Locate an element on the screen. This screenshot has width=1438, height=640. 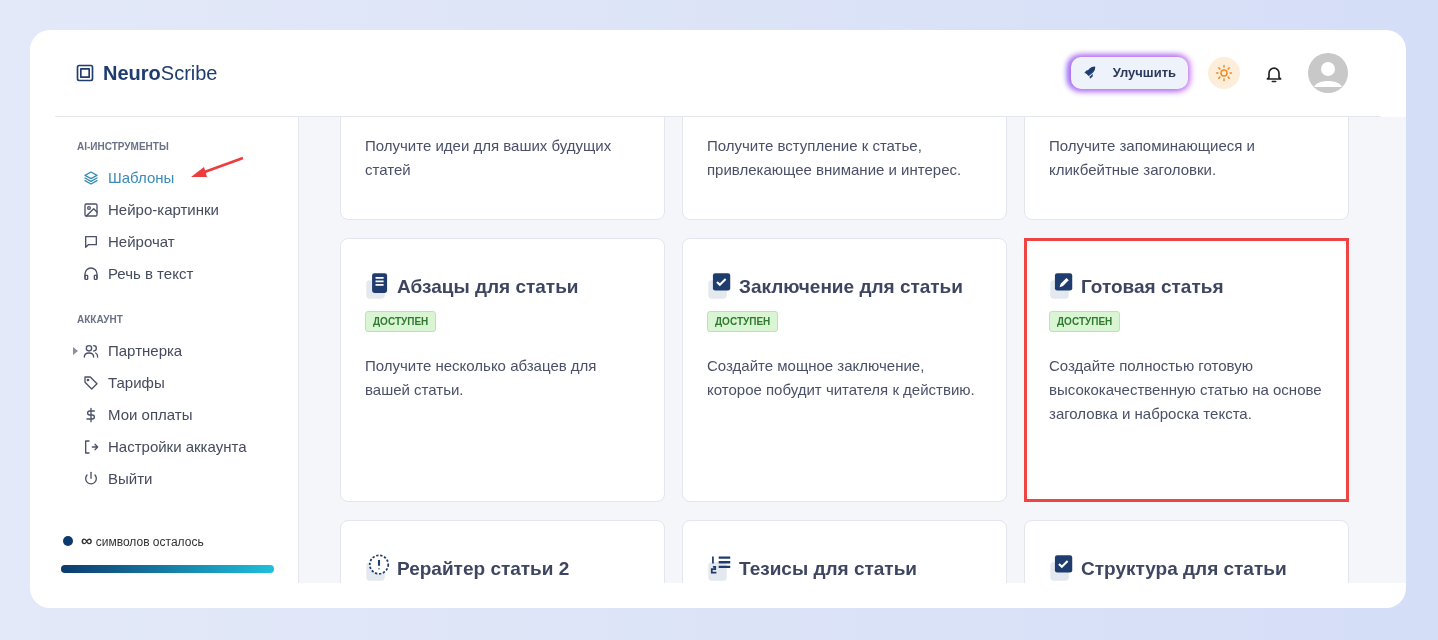
template-card: Структура для статьи is located at coordinates (1186, 551).